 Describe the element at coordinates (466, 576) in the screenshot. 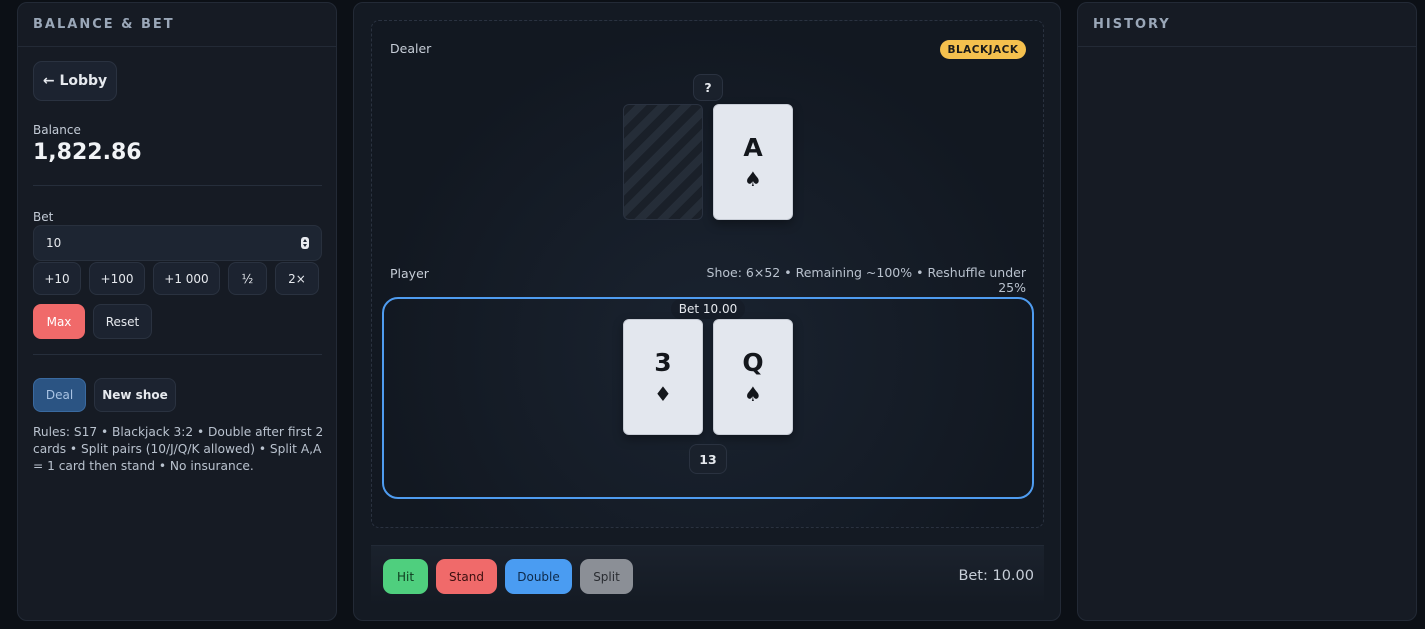

I see `stand-button: Stand` at that location.